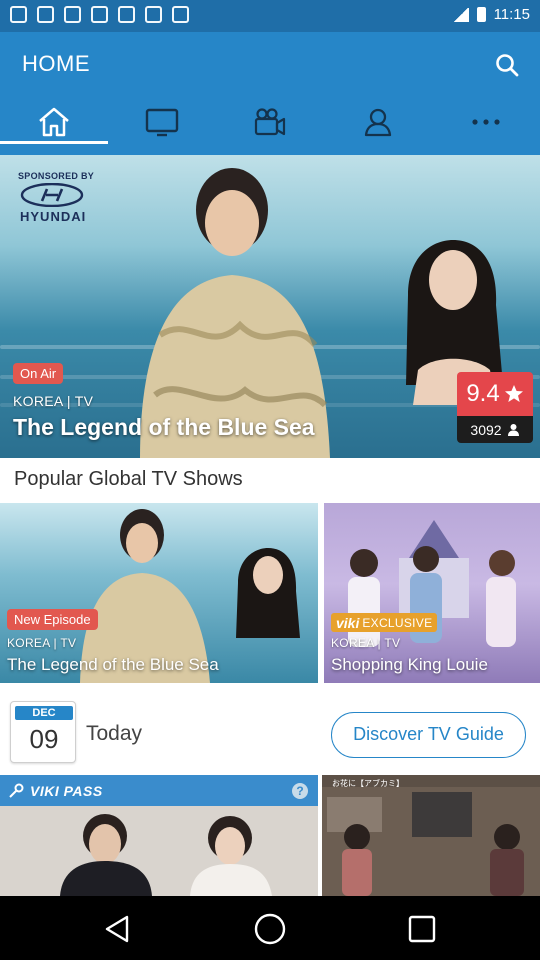  I want to click on hero-meta: KOREA | TV, so click(53, 401).